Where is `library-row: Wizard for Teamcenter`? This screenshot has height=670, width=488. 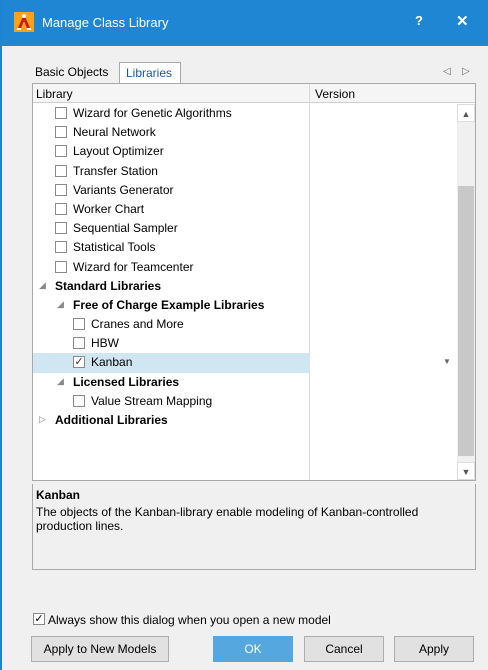
library-row: Wizard for Teamcenter is located at coordinates (245, 267).